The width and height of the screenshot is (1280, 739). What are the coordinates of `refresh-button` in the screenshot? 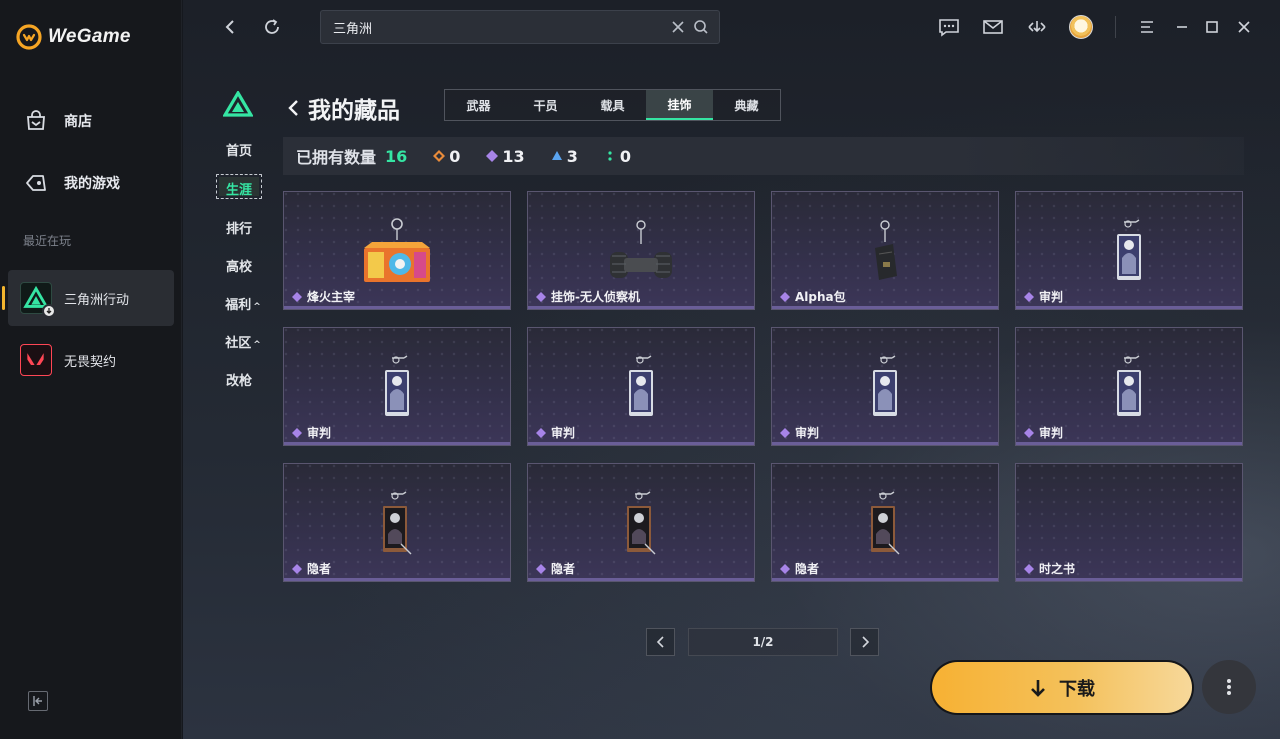 It's located at (272, 27).